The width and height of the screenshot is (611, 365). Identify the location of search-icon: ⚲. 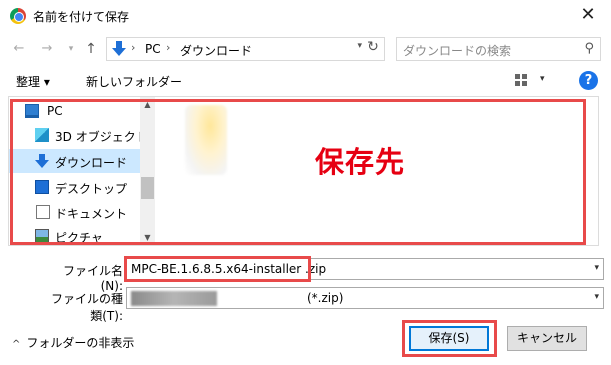
(589, 48).